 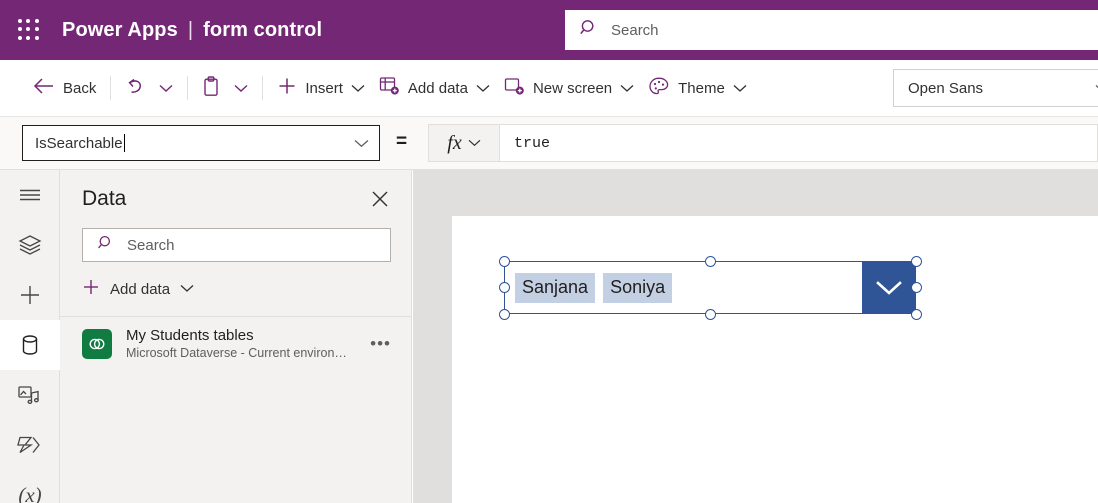 What do you see at coordinates (201, 143) in the screenshot?
I see `property-selector: IsSearchable` at bounding box center [201, 143].